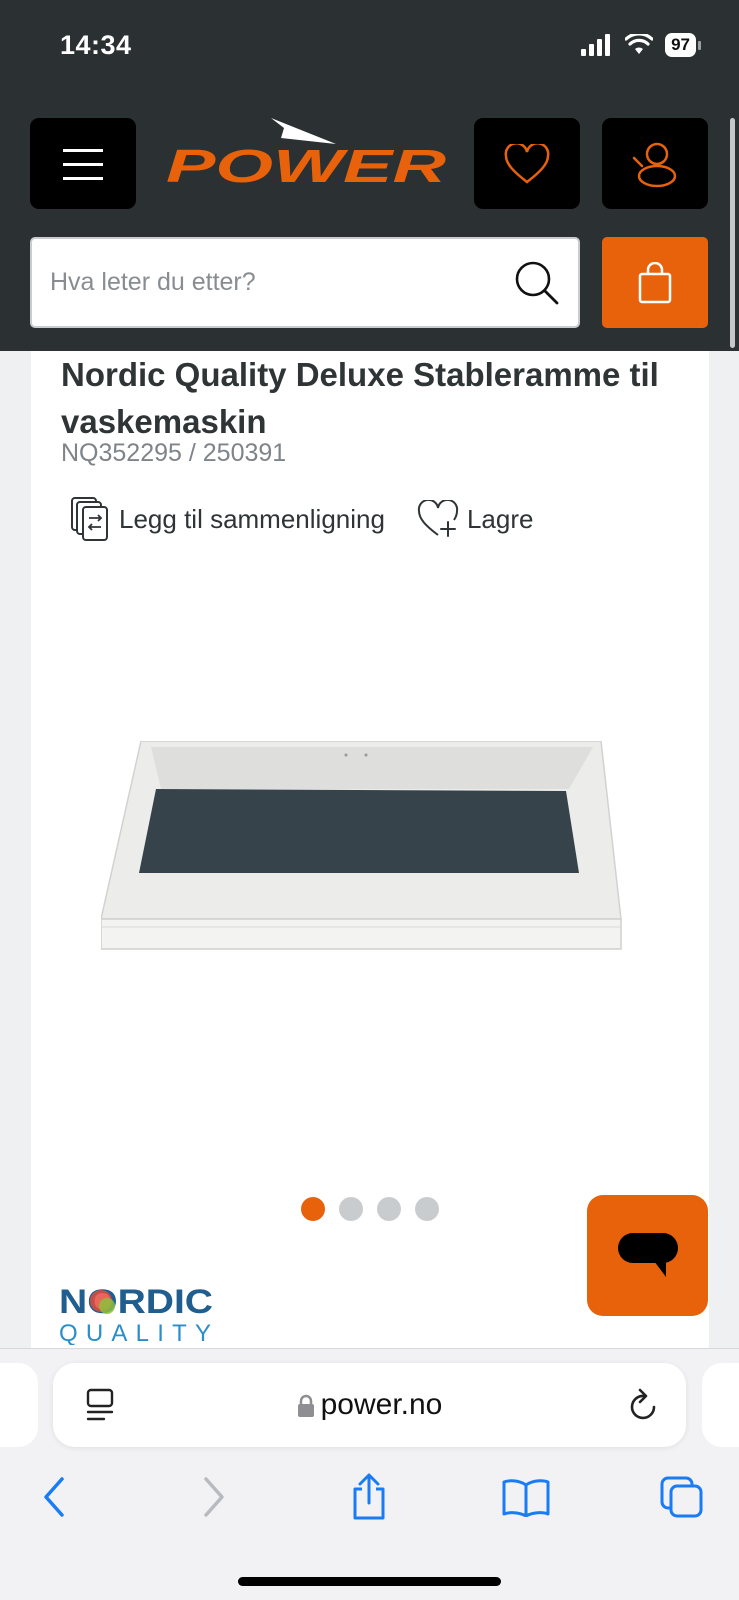 This screenshot has width=739, height=1600. Describe the element at coordinates (174, 453) in the screenshot. I see `product-sku: NQ352295 / 250391` at that location.